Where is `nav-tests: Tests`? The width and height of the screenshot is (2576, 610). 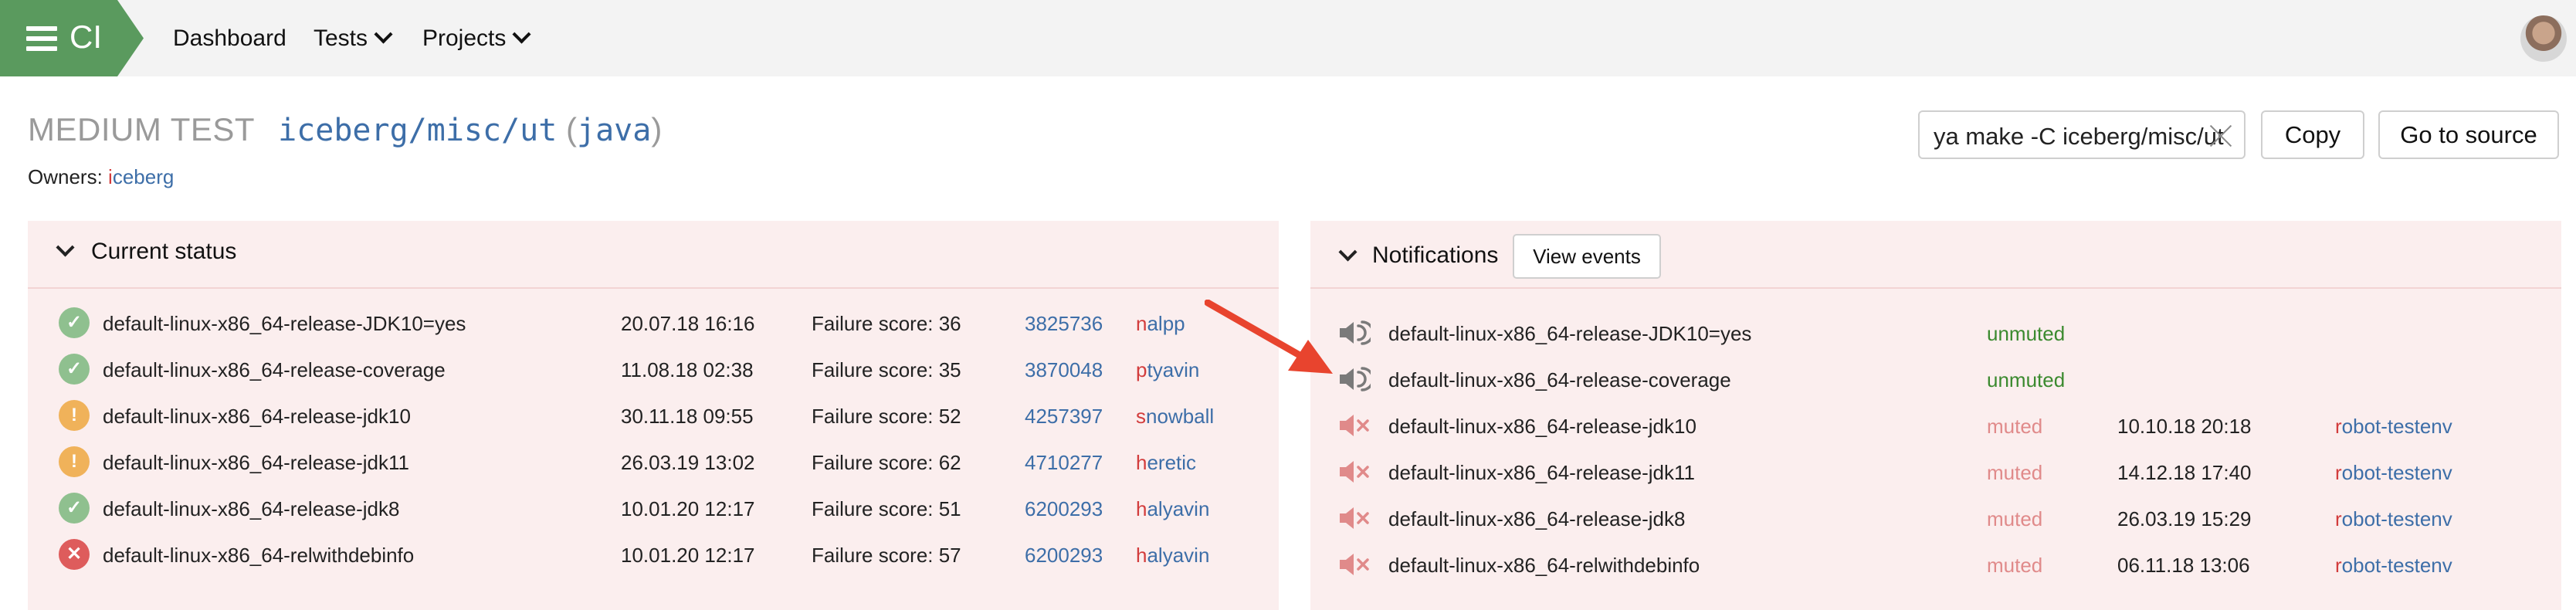 nav-tests: Tests is located at coordinates (353, 39).